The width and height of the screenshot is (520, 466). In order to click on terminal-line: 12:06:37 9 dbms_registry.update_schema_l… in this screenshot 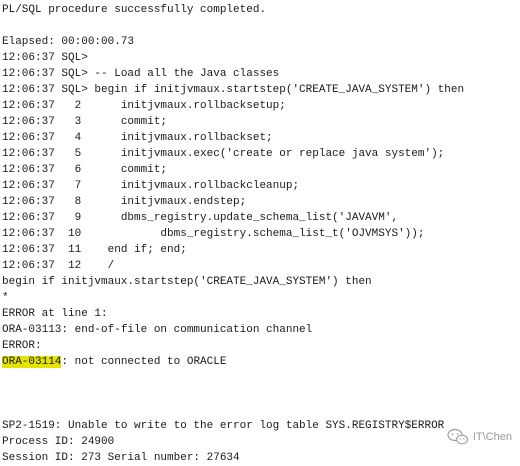, I will do `click(200, 218)`.